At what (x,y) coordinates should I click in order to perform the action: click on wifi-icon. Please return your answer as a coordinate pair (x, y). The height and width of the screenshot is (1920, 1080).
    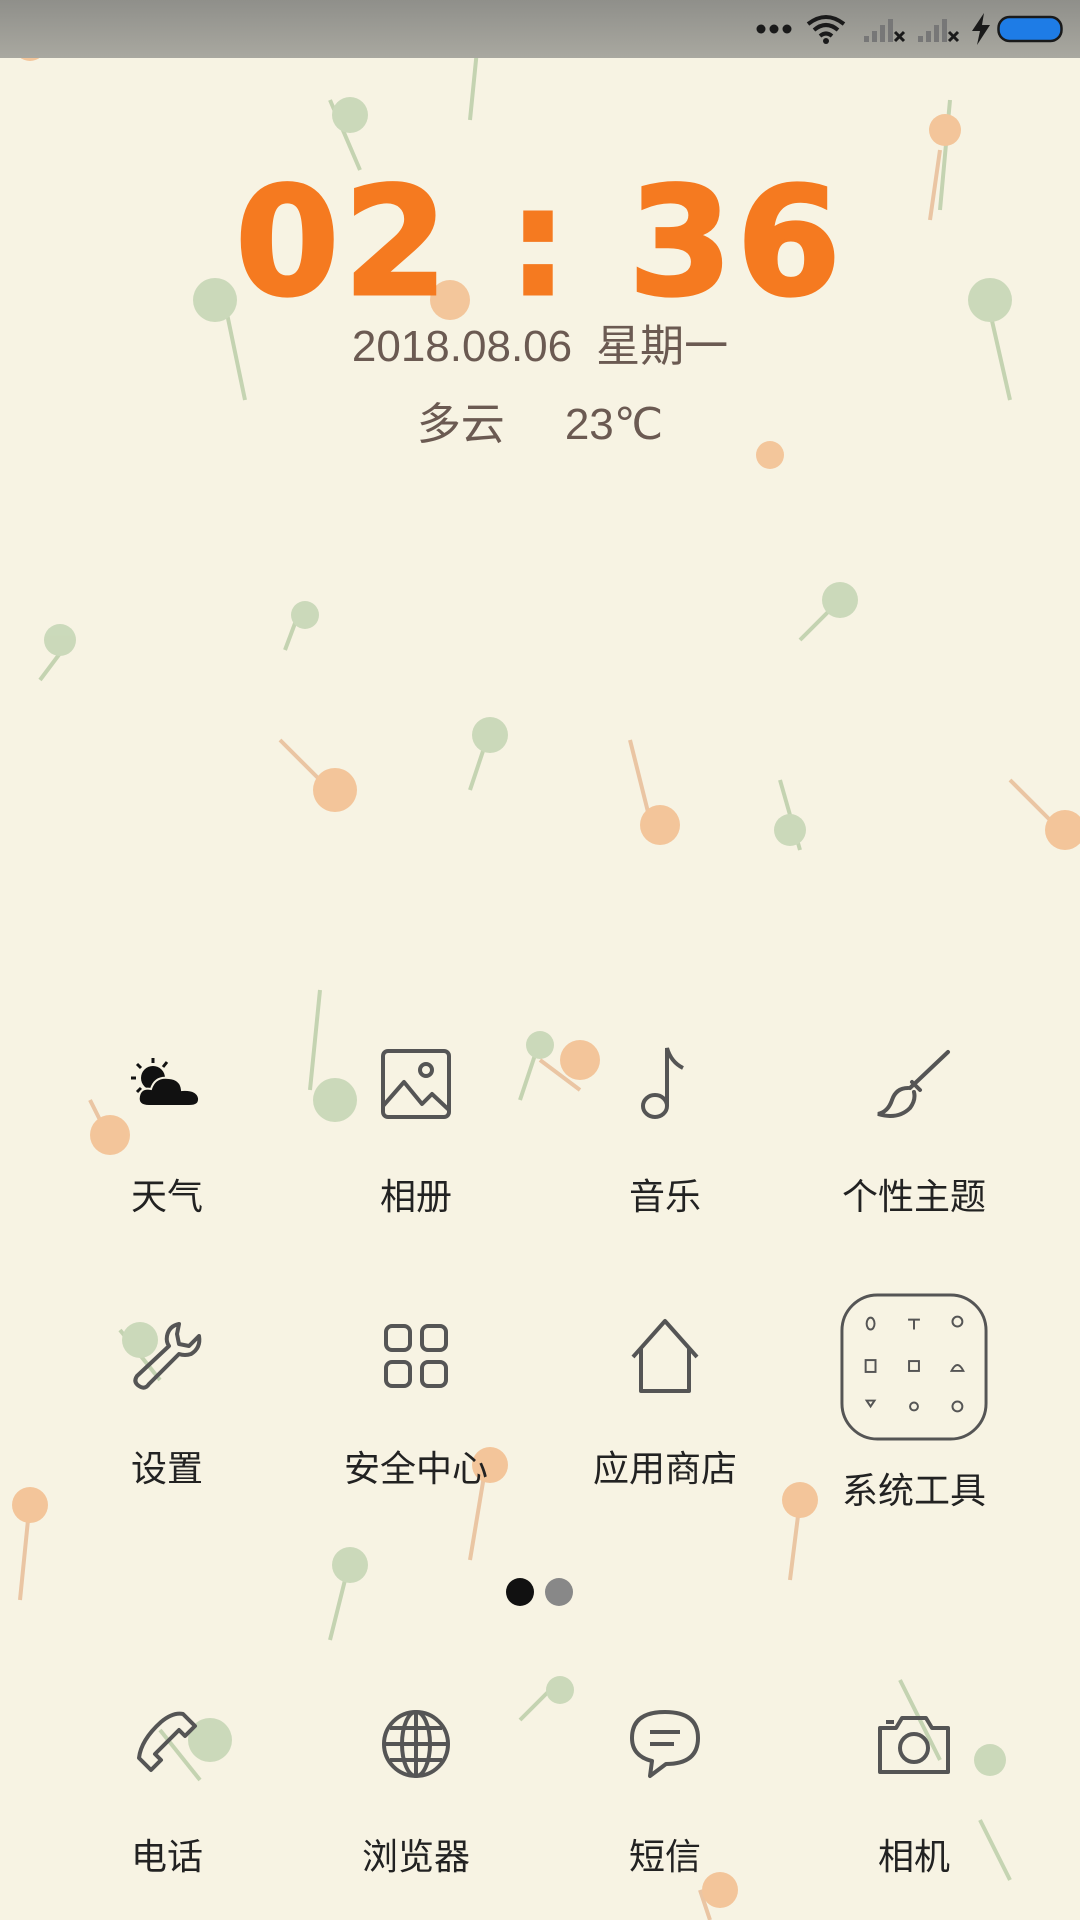
    Looking at the image, I should click on (826, 29).